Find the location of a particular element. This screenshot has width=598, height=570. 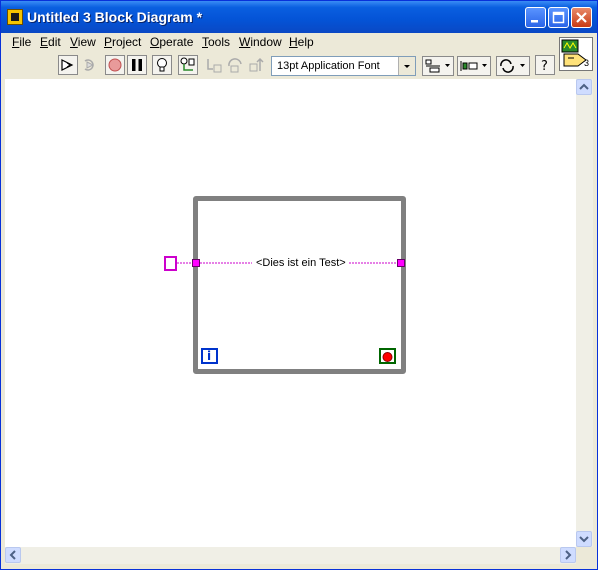

chevron-right-icon is located at coordinates (568, 555).